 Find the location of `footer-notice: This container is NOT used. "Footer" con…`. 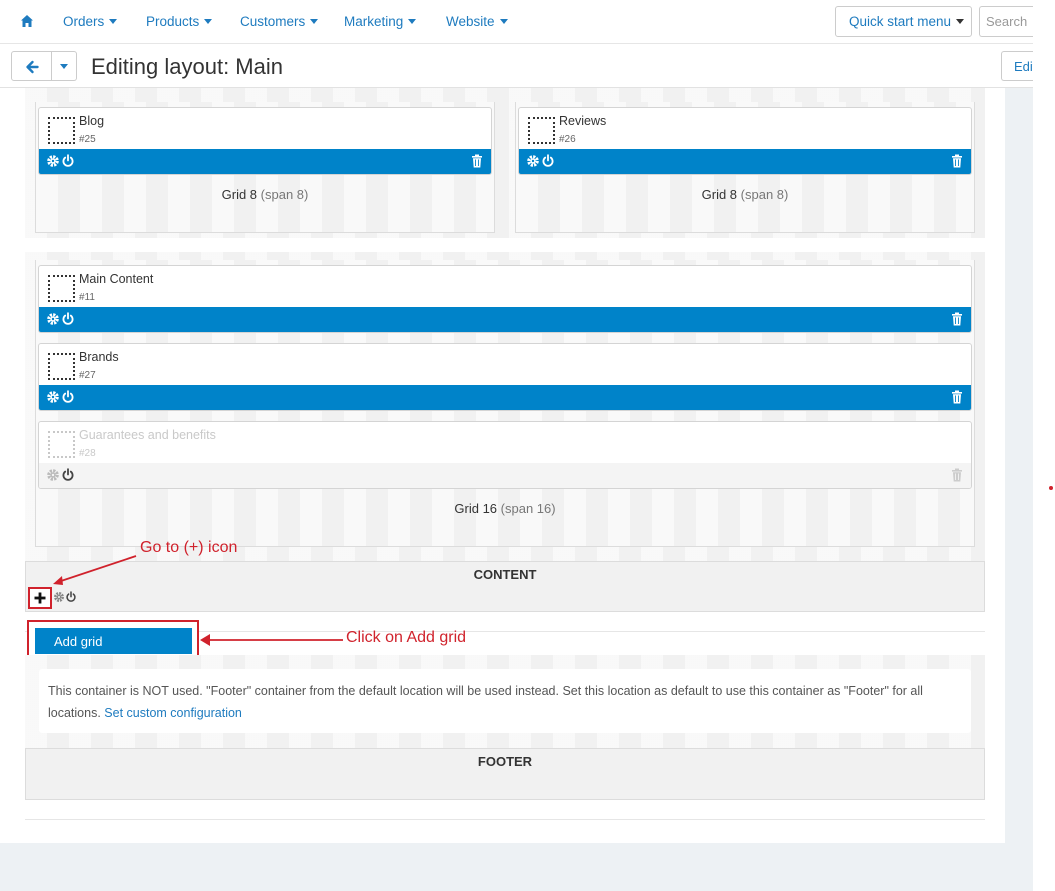

footer-notice: This container is NOT used. "Footer" con… is located at coordinates (505, 701).